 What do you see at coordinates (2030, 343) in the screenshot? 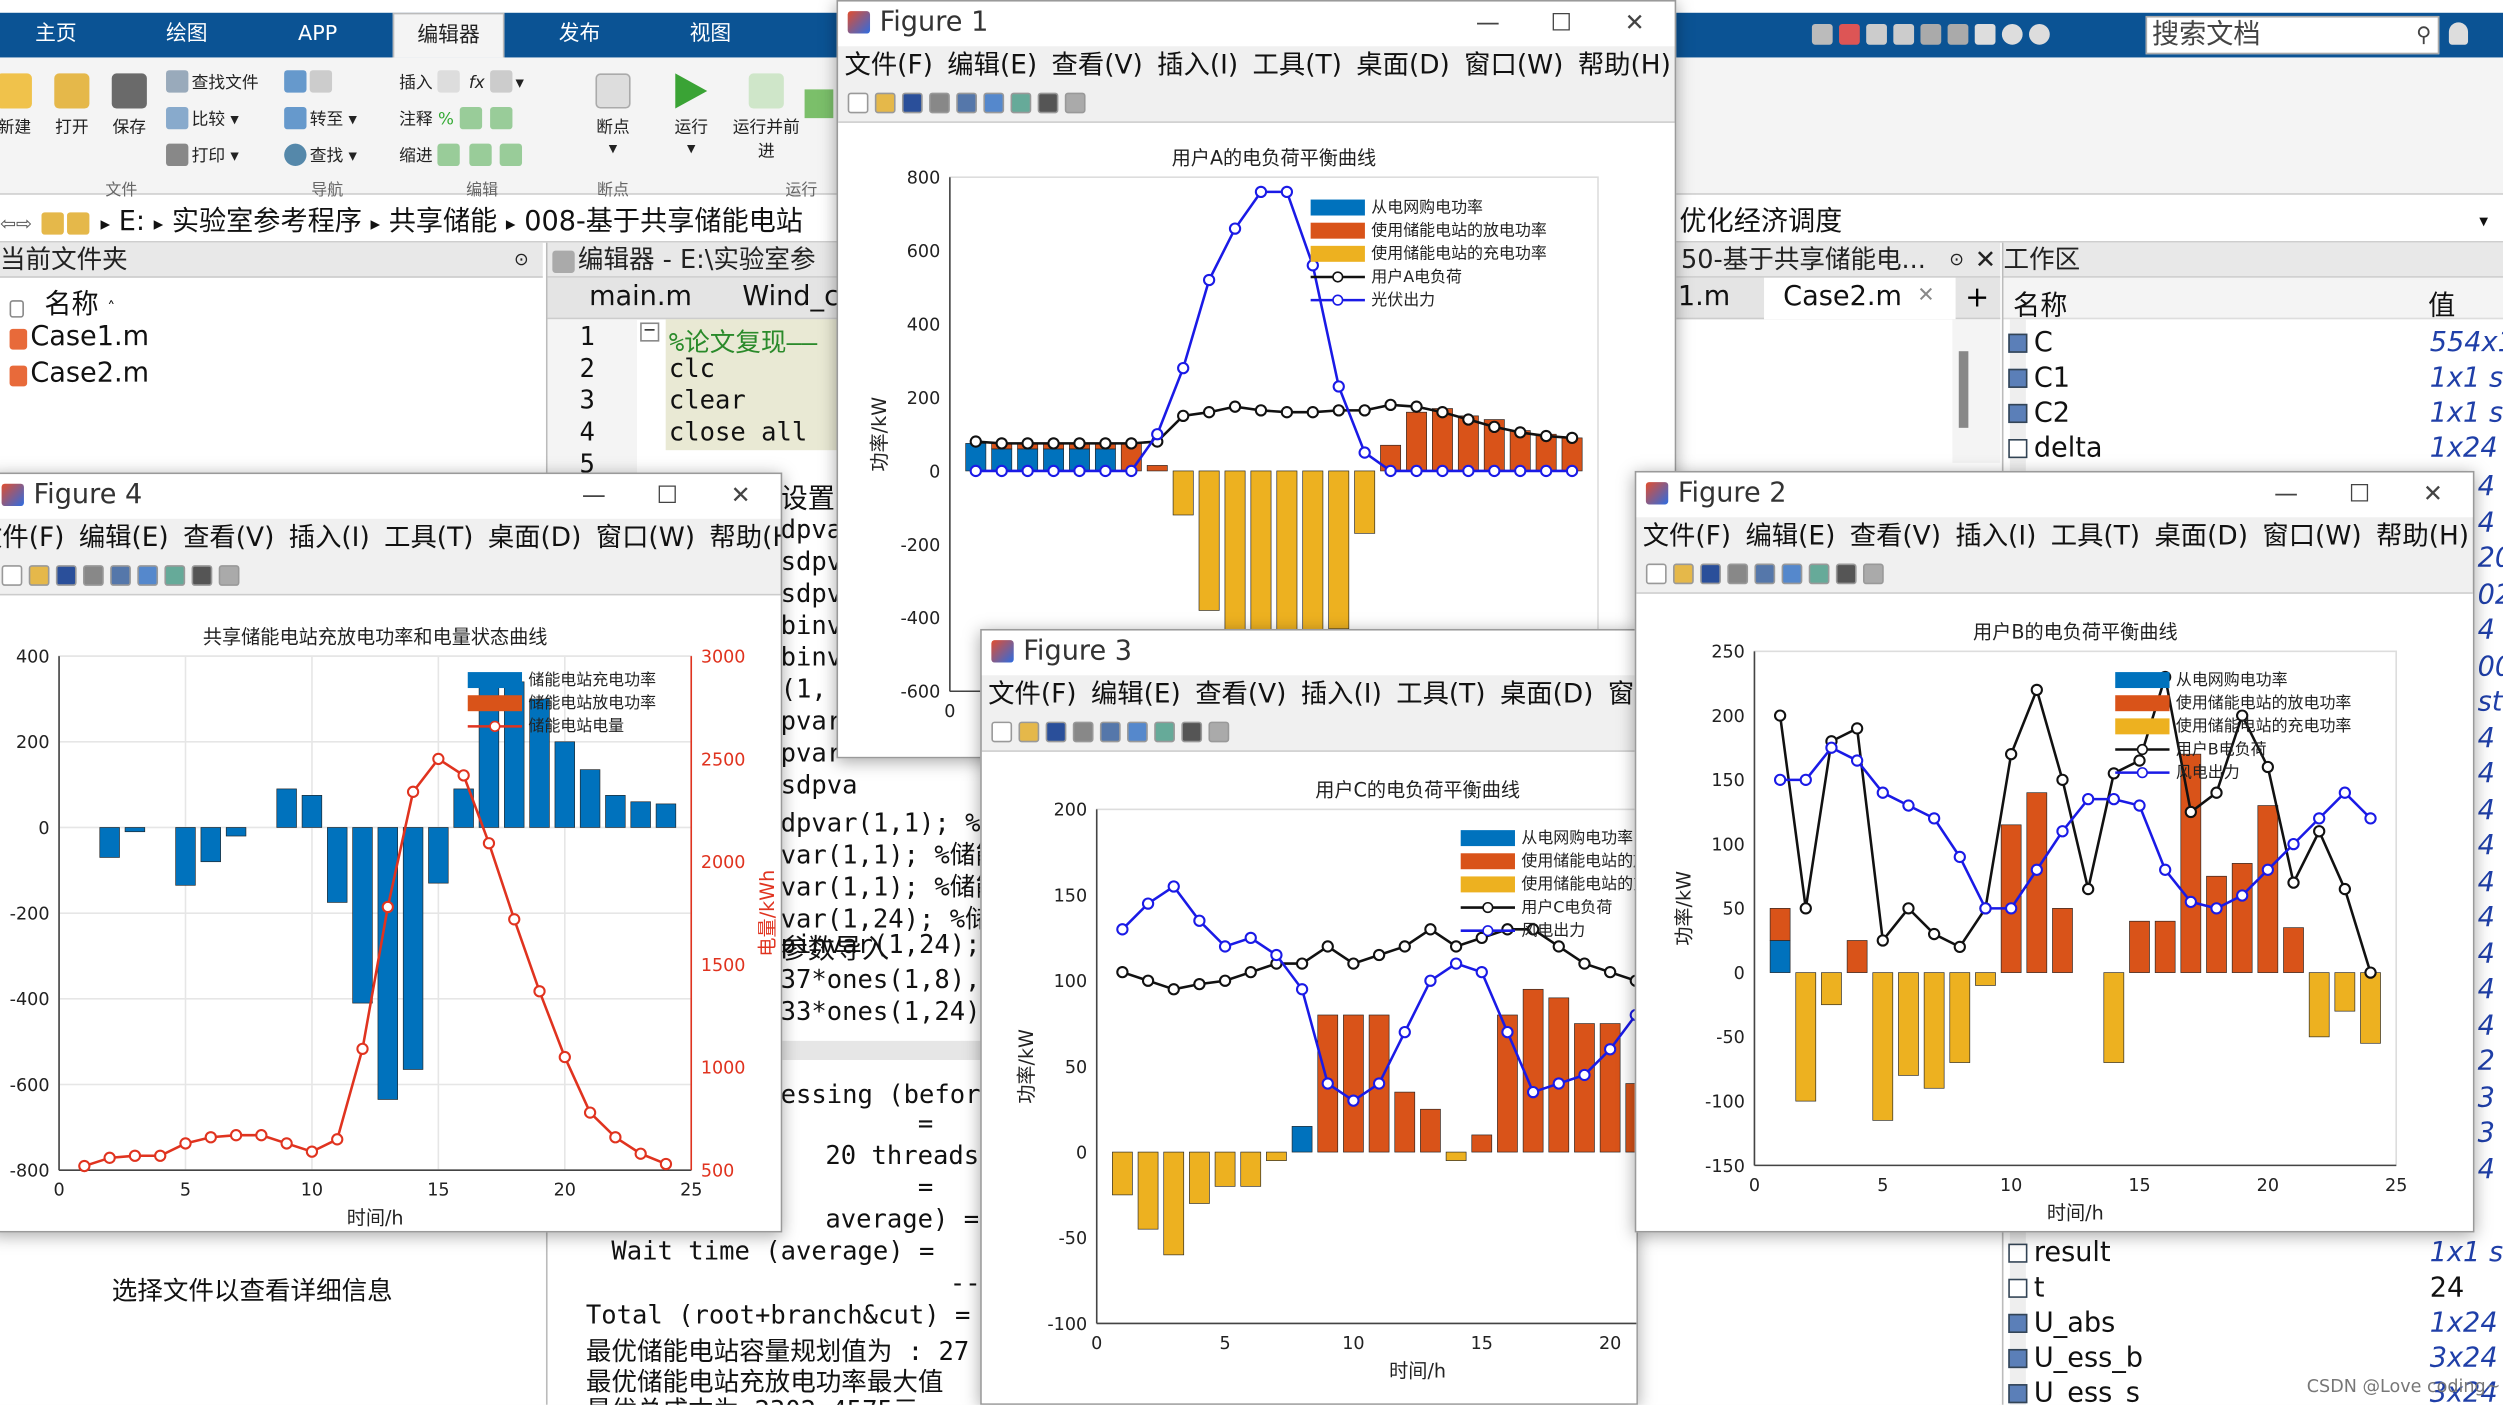
I see `table-row: C` at bounding box center [2030, 343].